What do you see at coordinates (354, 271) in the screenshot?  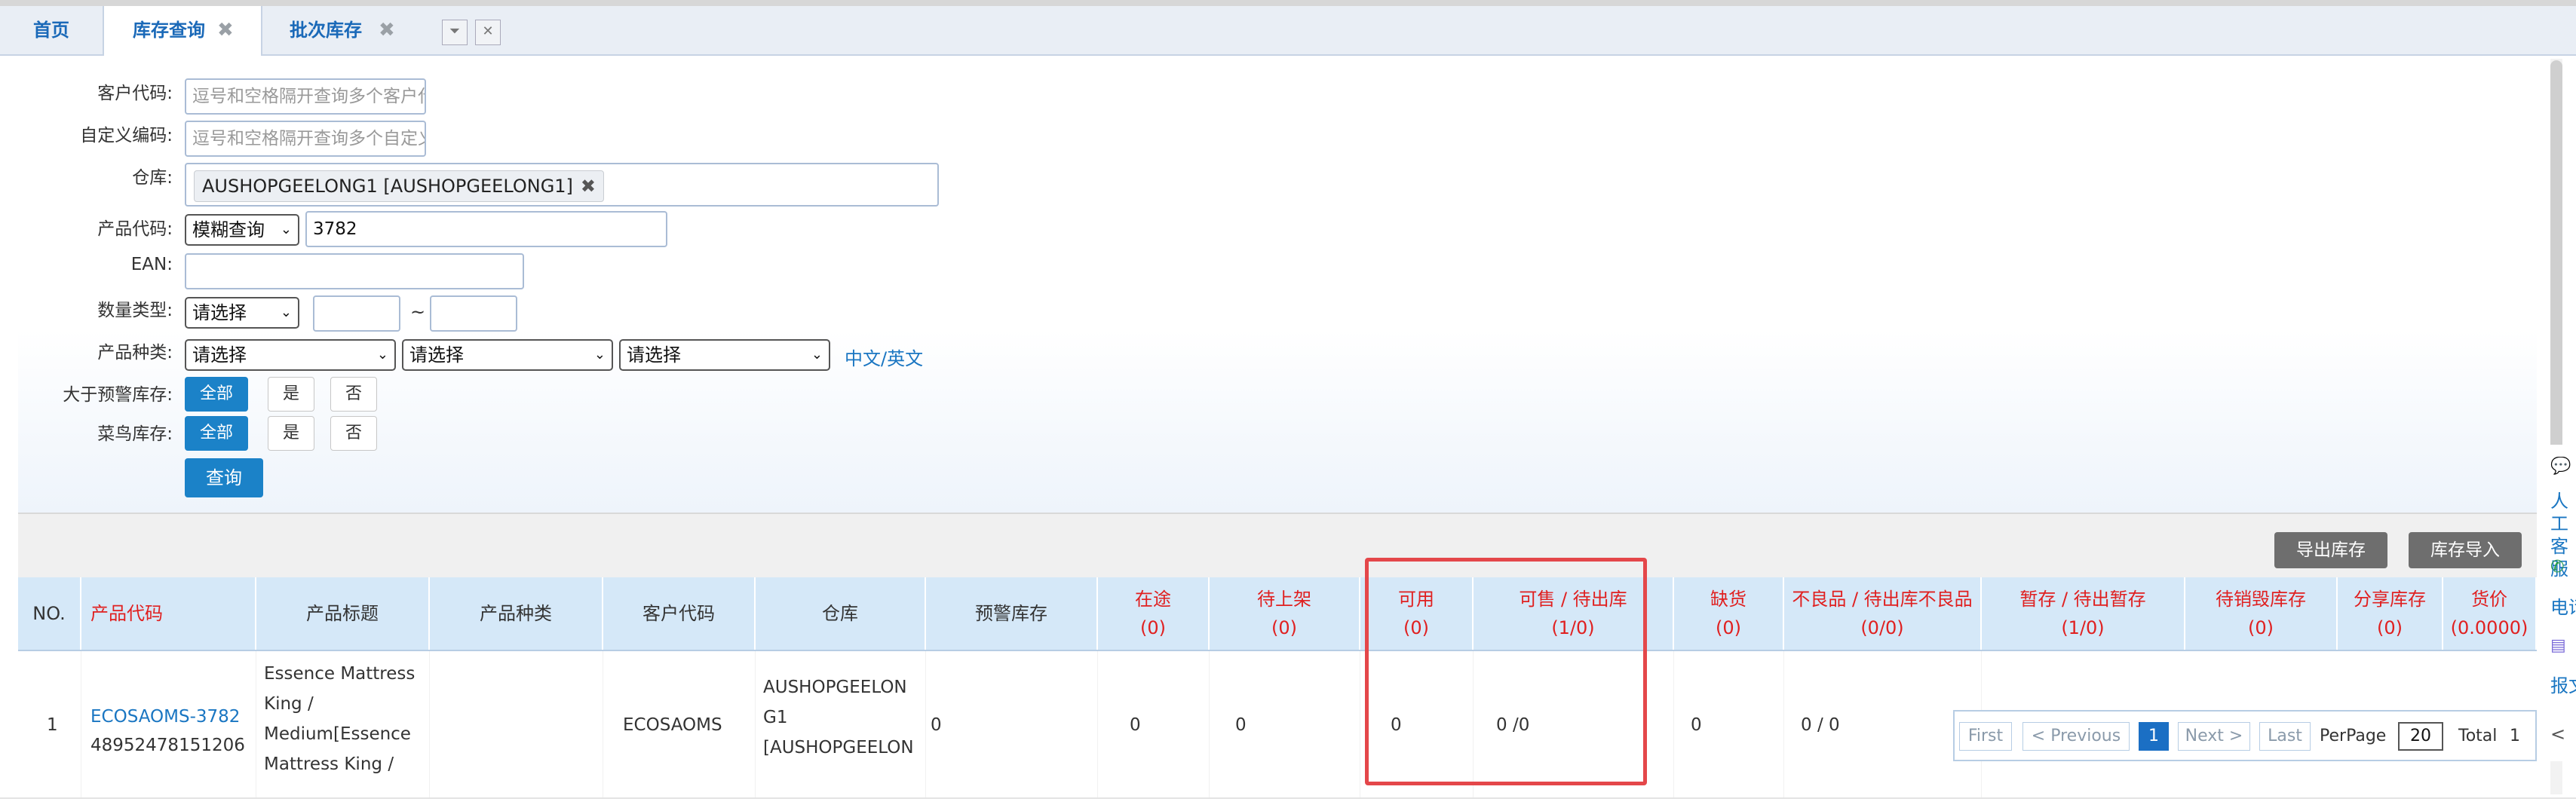 I see `ean-input` at bounding box center [354, 271].